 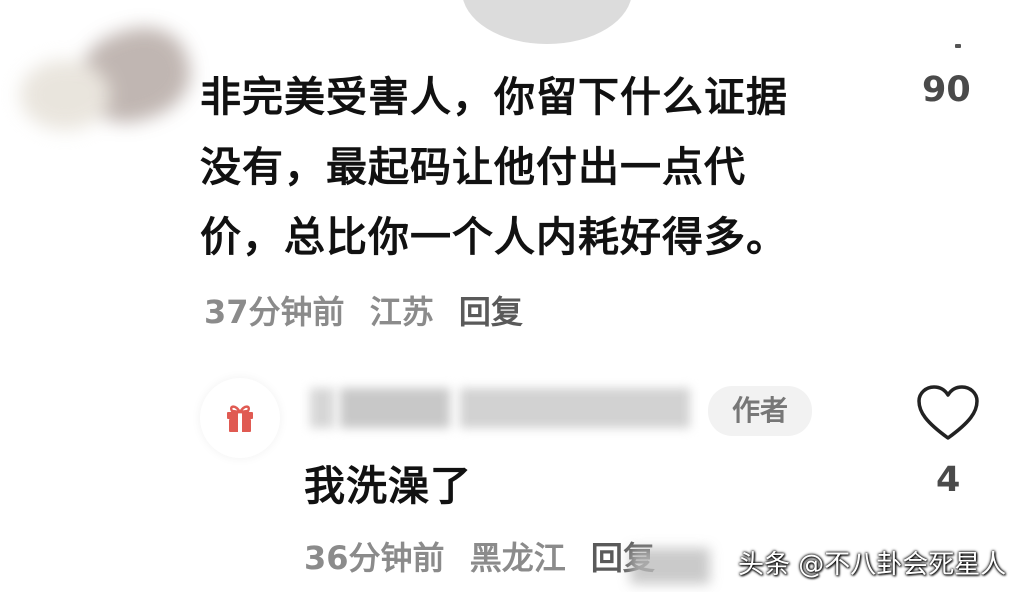 I want to click on reply-location: 黑龙江, so click(x=517, y=558).